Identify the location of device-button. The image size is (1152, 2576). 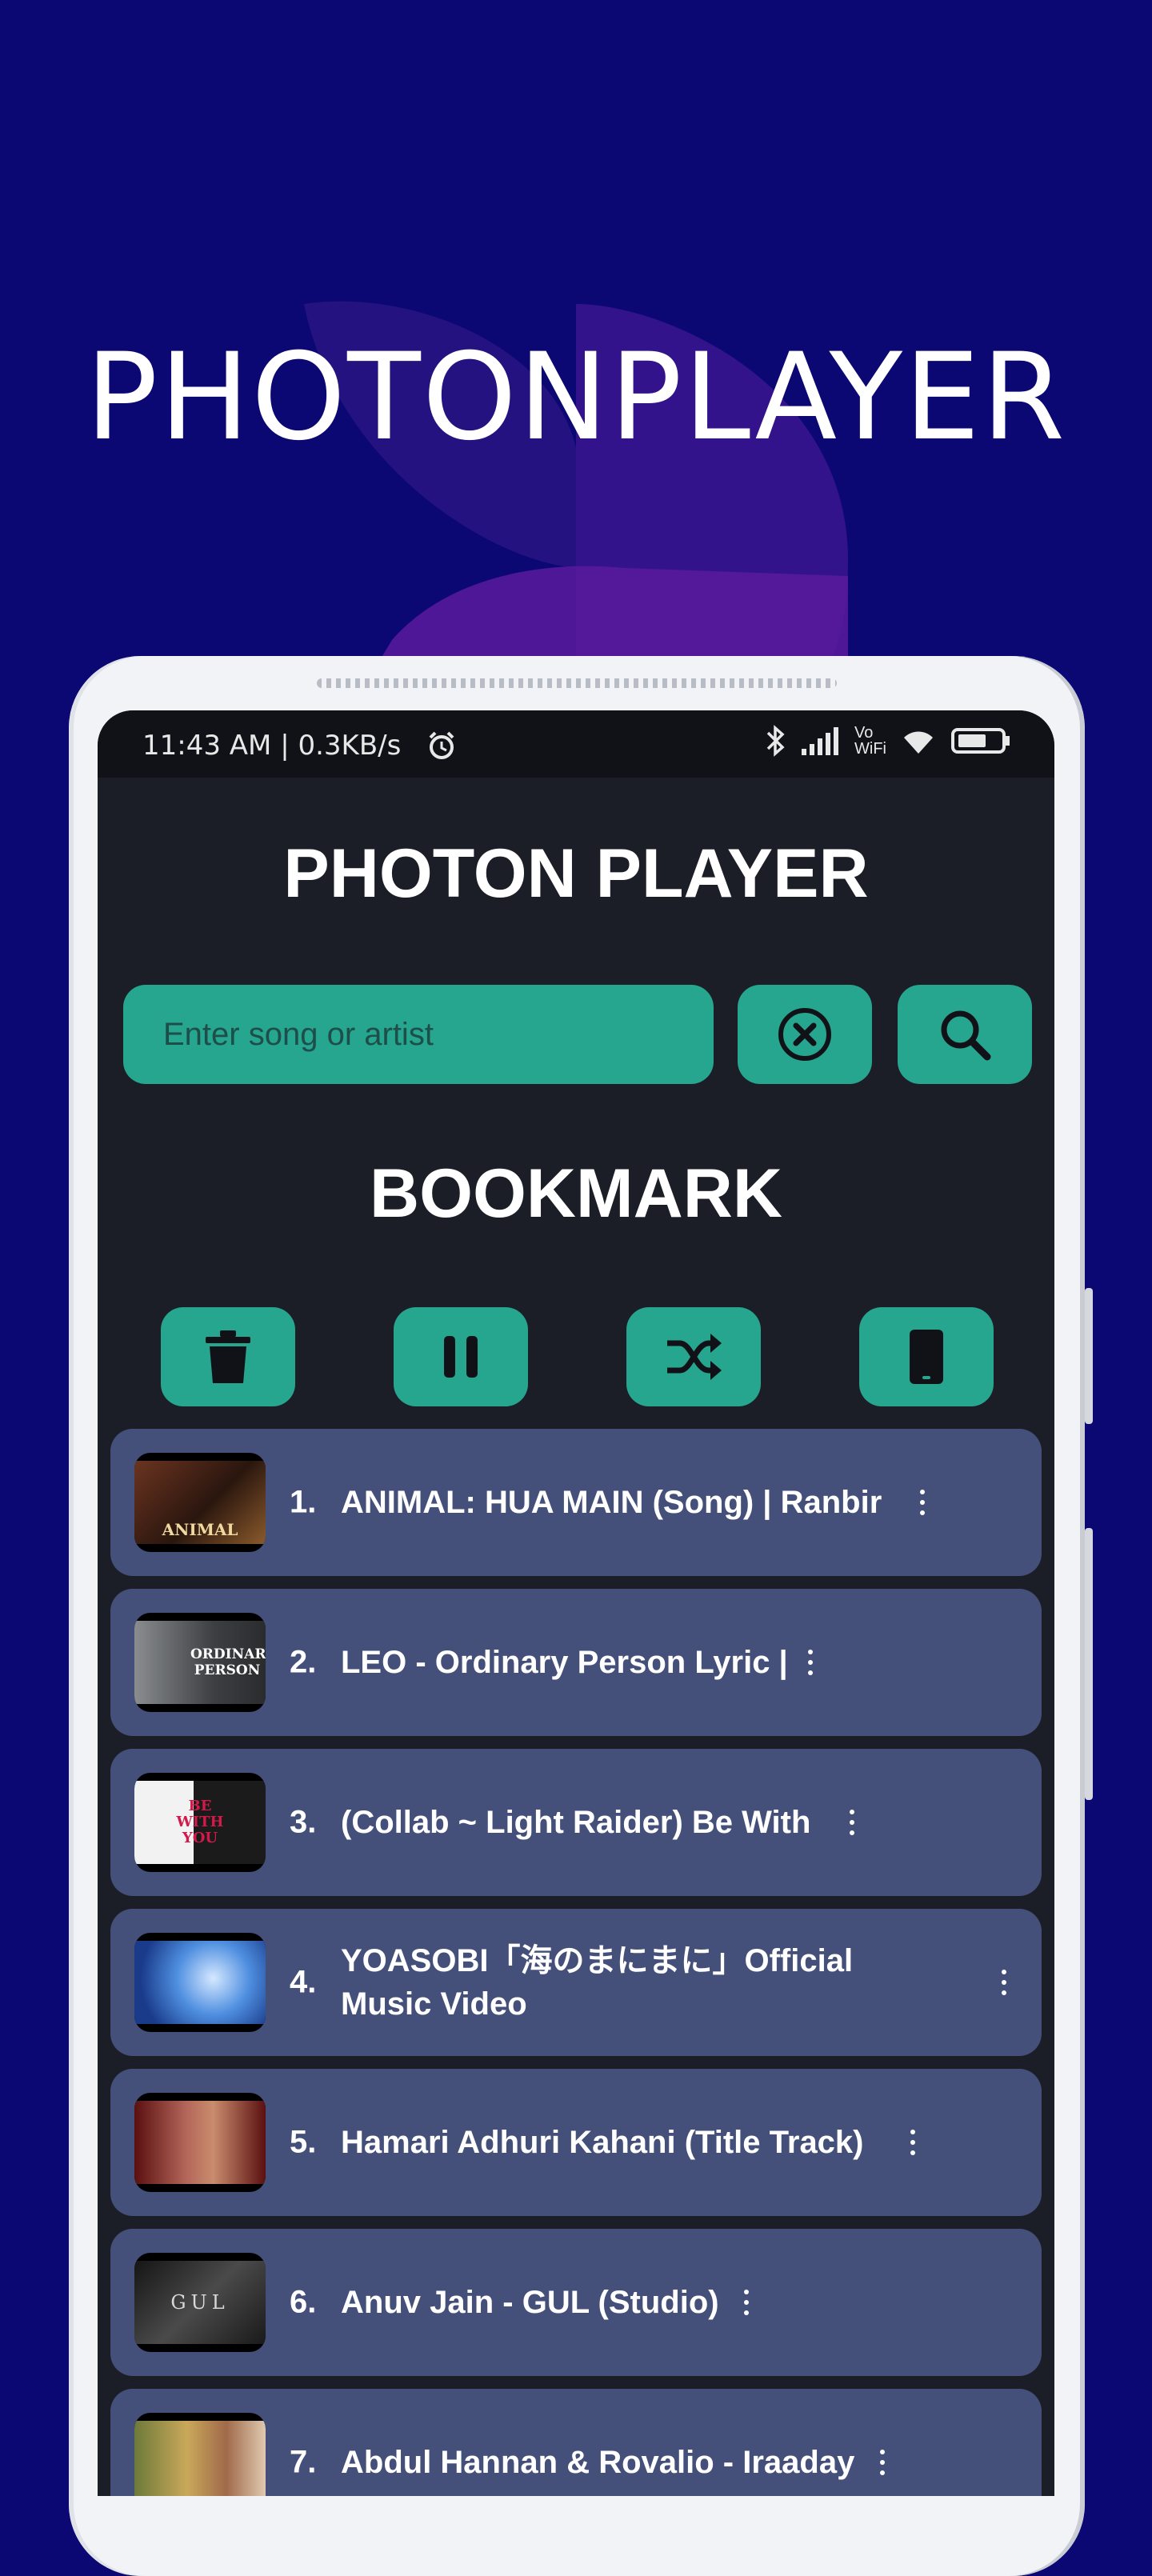
(926, 1356).